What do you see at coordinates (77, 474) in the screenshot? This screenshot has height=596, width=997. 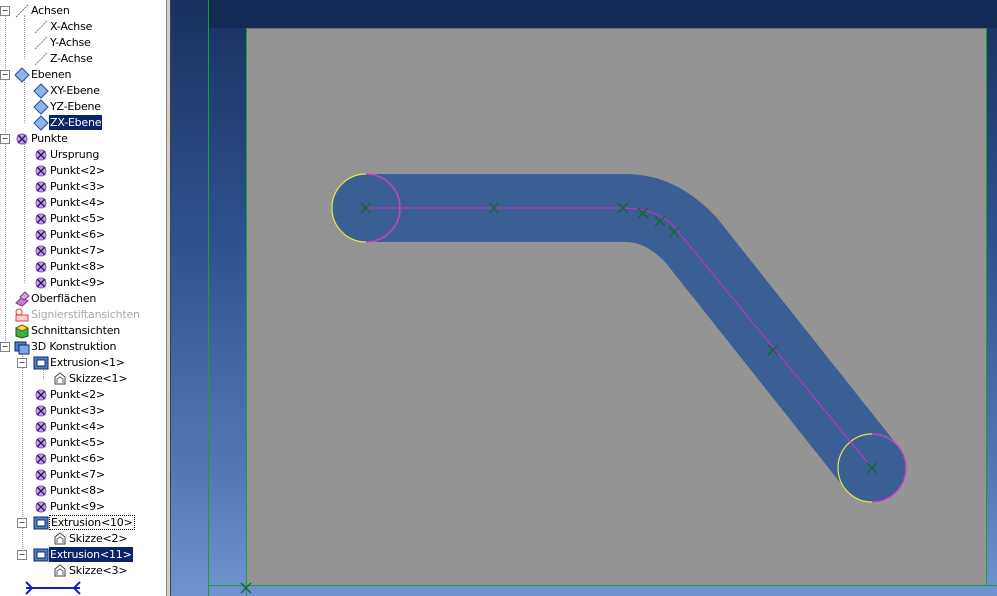 I see `tree-item-label: Punkt<7>` at bounding box center [77, 474].